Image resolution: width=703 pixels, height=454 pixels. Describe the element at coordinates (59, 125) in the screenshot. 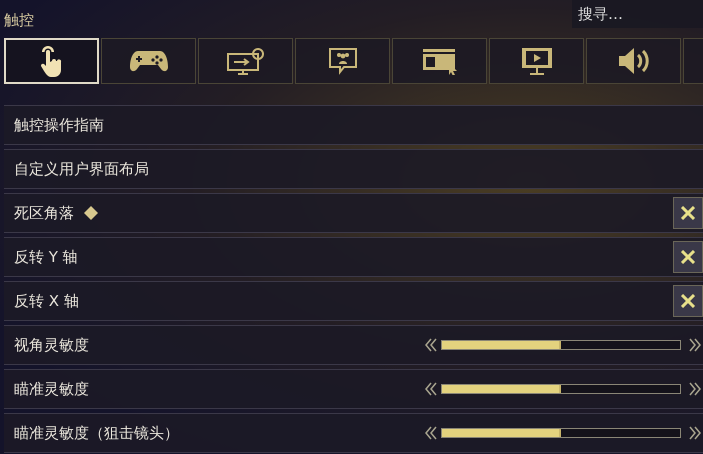

I see `setting-label: 触控操作指南` at that location.